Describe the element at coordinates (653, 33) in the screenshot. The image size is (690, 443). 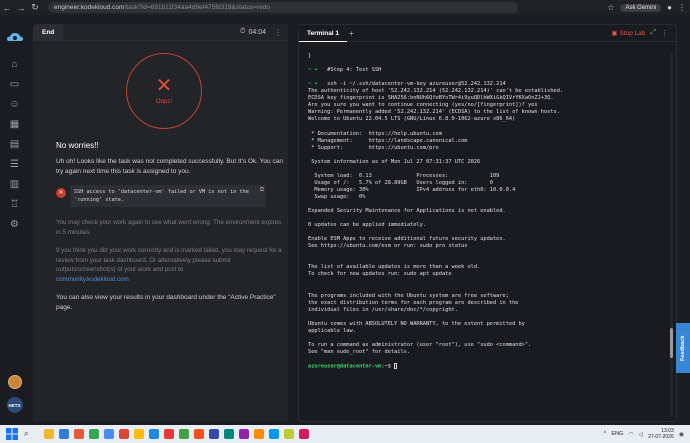
I see `fullscreen-icon: ⤢` at that location.